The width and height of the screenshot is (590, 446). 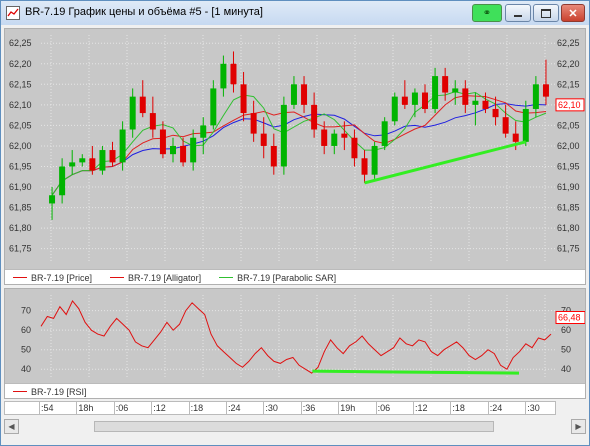 What do you see at coordinates (20, 187) in the screenshot?
I see `price-axis-label-left: 61,90` at bounding box center [20, 187].